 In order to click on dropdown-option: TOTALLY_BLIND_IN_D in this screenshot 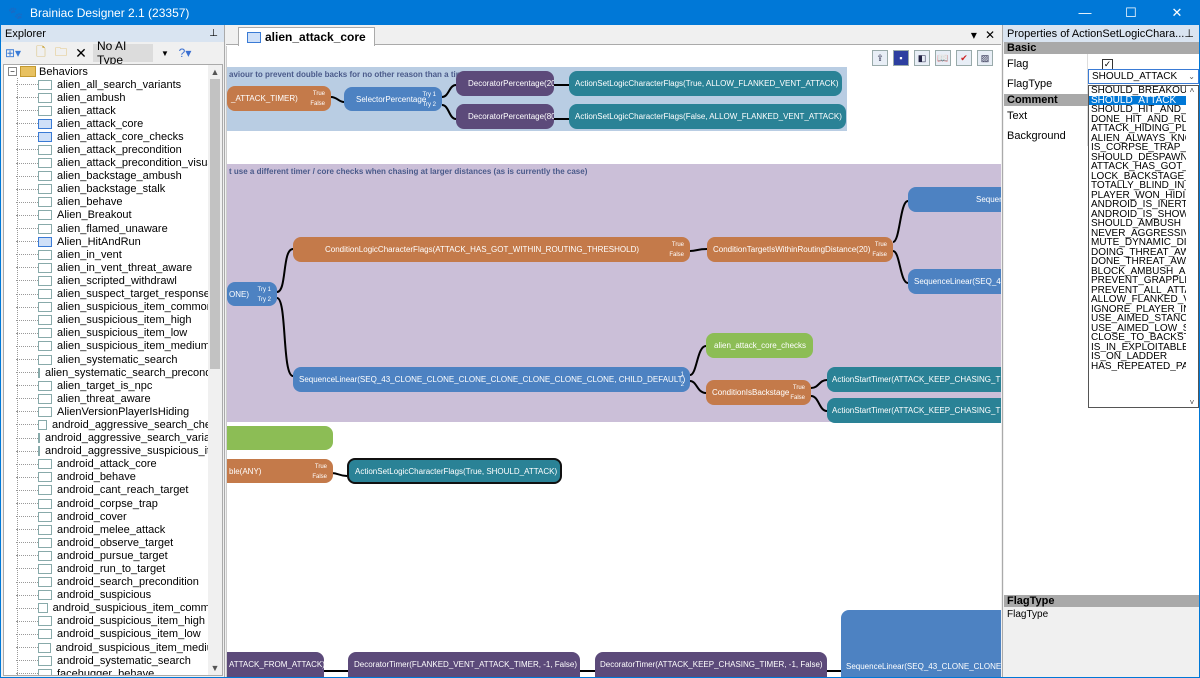, I will do `click(1137, 186)`.